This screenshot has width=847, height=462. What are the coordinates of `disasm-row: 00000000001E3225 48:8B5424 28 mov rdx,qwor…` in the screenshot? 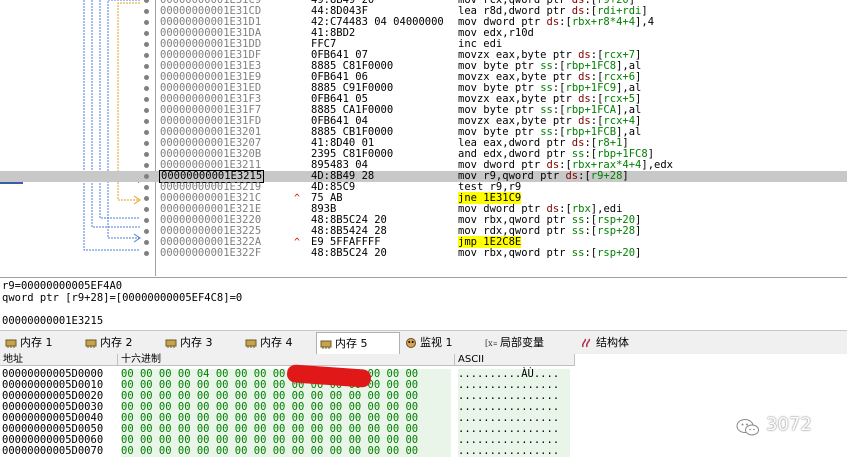 It's located at (423, 231).